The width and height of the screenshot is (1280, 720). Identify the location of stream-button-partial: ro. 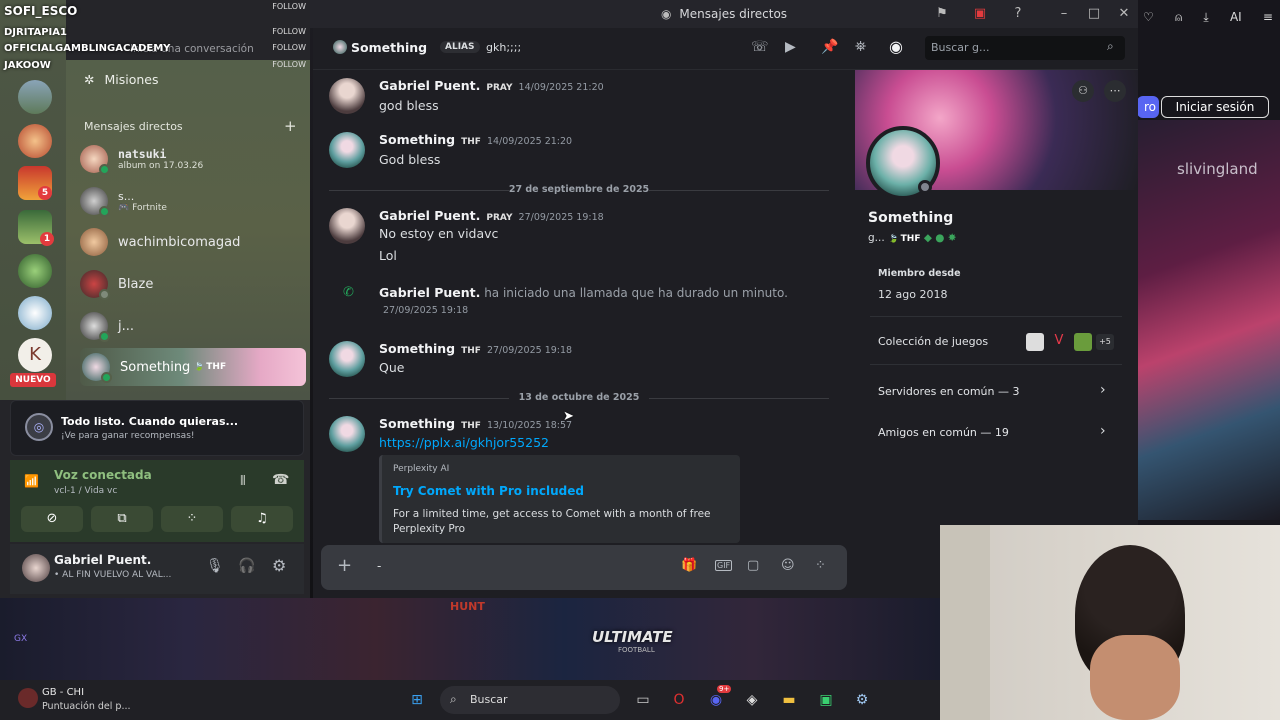
(1148, 107).